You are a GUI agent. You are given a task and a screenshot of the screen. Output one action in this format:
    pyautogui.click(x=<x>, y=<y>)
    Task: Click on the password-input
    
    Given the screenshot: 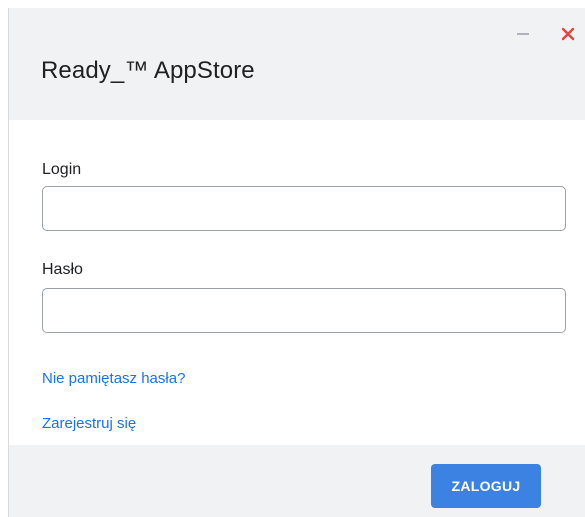 What is the action you would take?
    pyautogui.click(x=304, y=310)
    